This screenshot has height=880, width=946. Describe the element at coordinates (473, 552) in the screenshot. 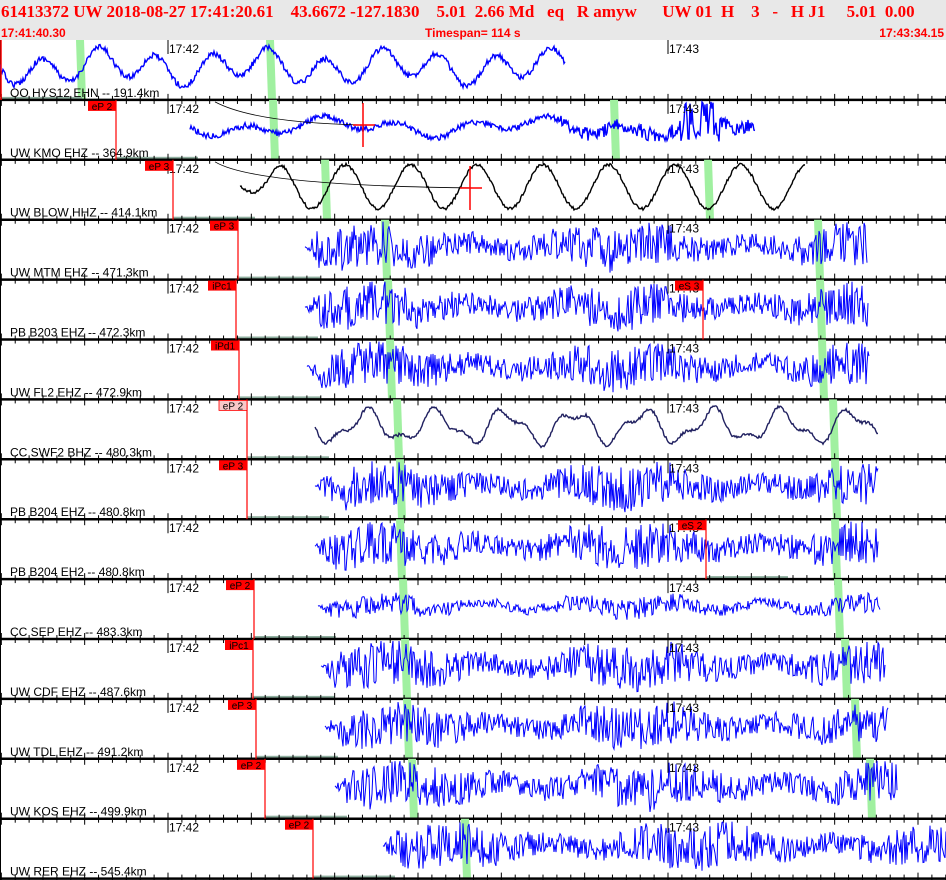

I see `trace-row: 17:4217:43PB B204 EH2 -- 480.8kmeS 2` at that location.